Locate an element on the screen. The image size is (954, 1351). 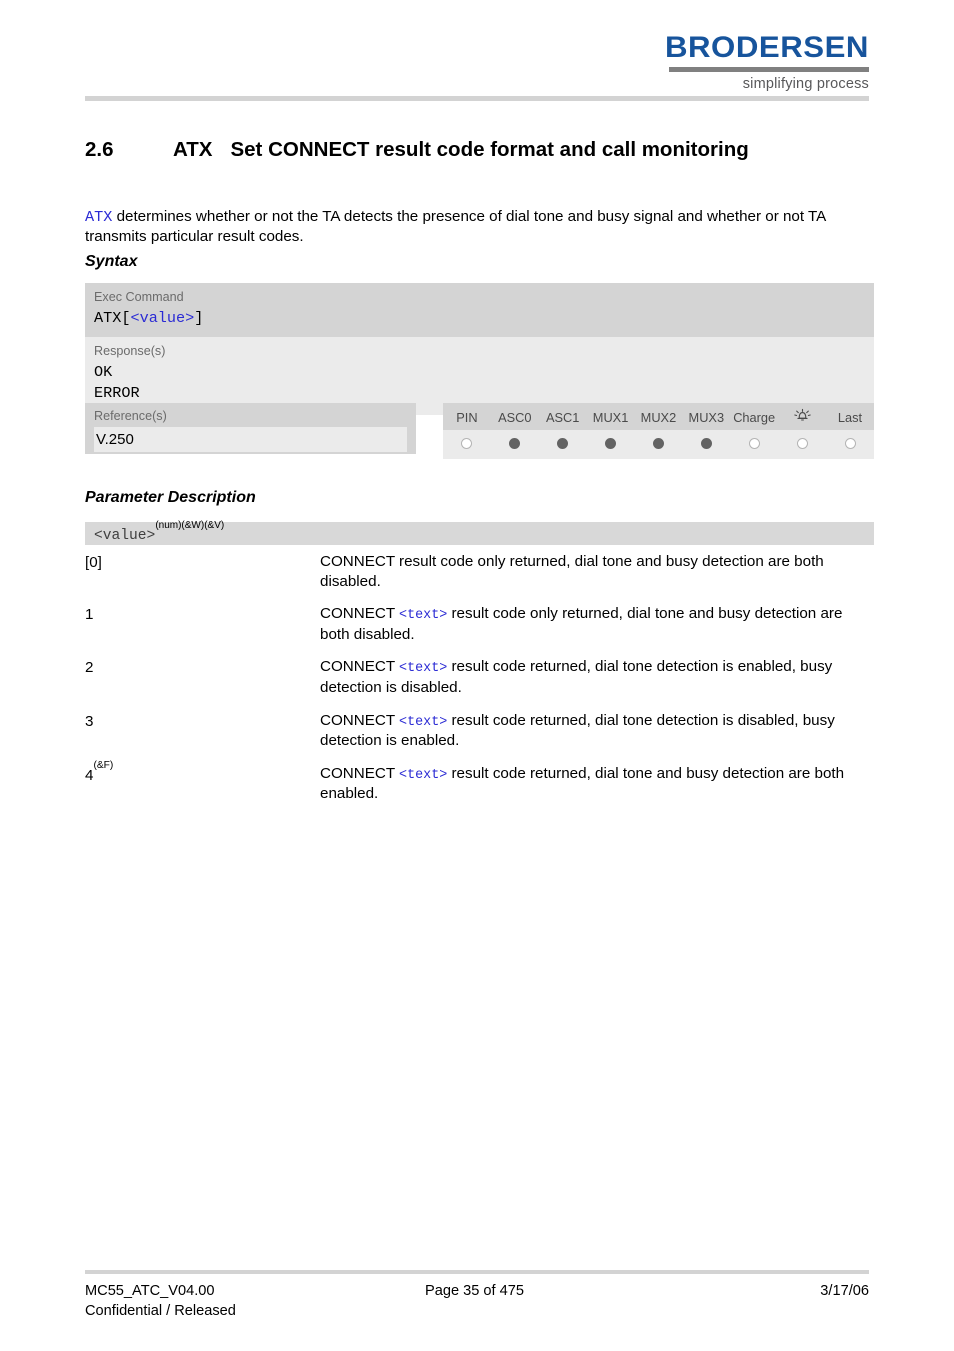
response-label: Response(s) is located at coordinates (130, 350).